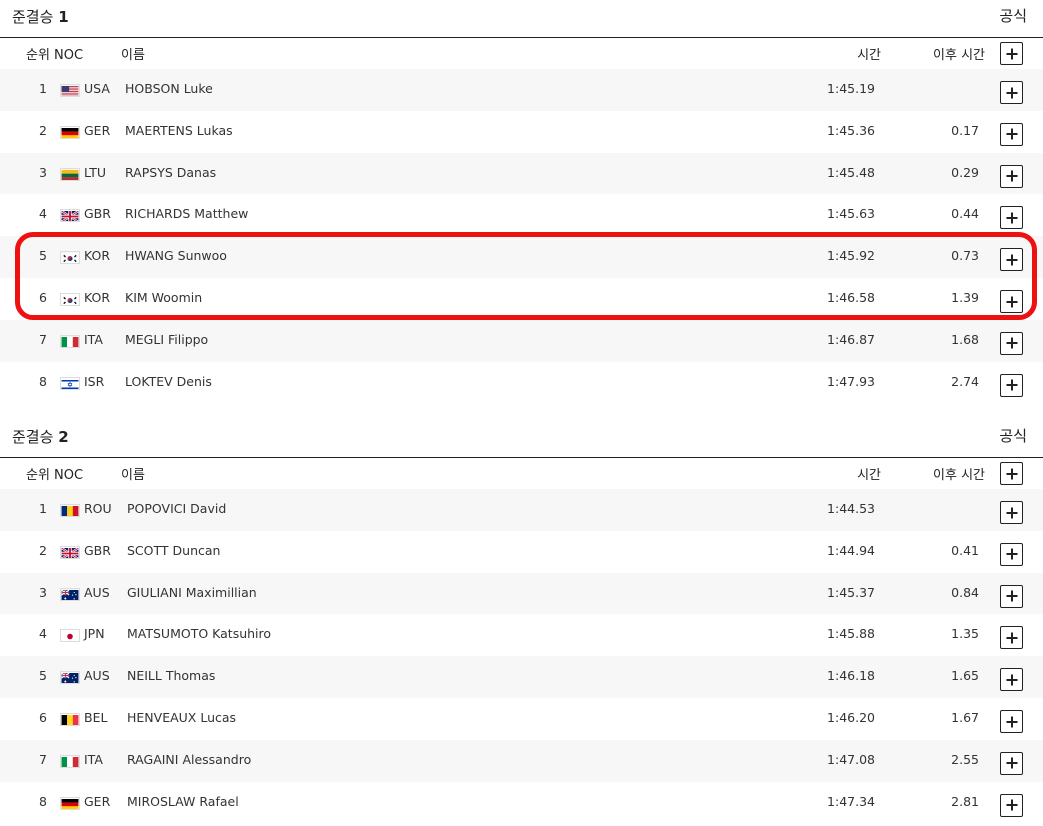 Image resolution: width=1043 pixels, height=826 pixels. I want to click on noc-code: USA, so click(97, 88).